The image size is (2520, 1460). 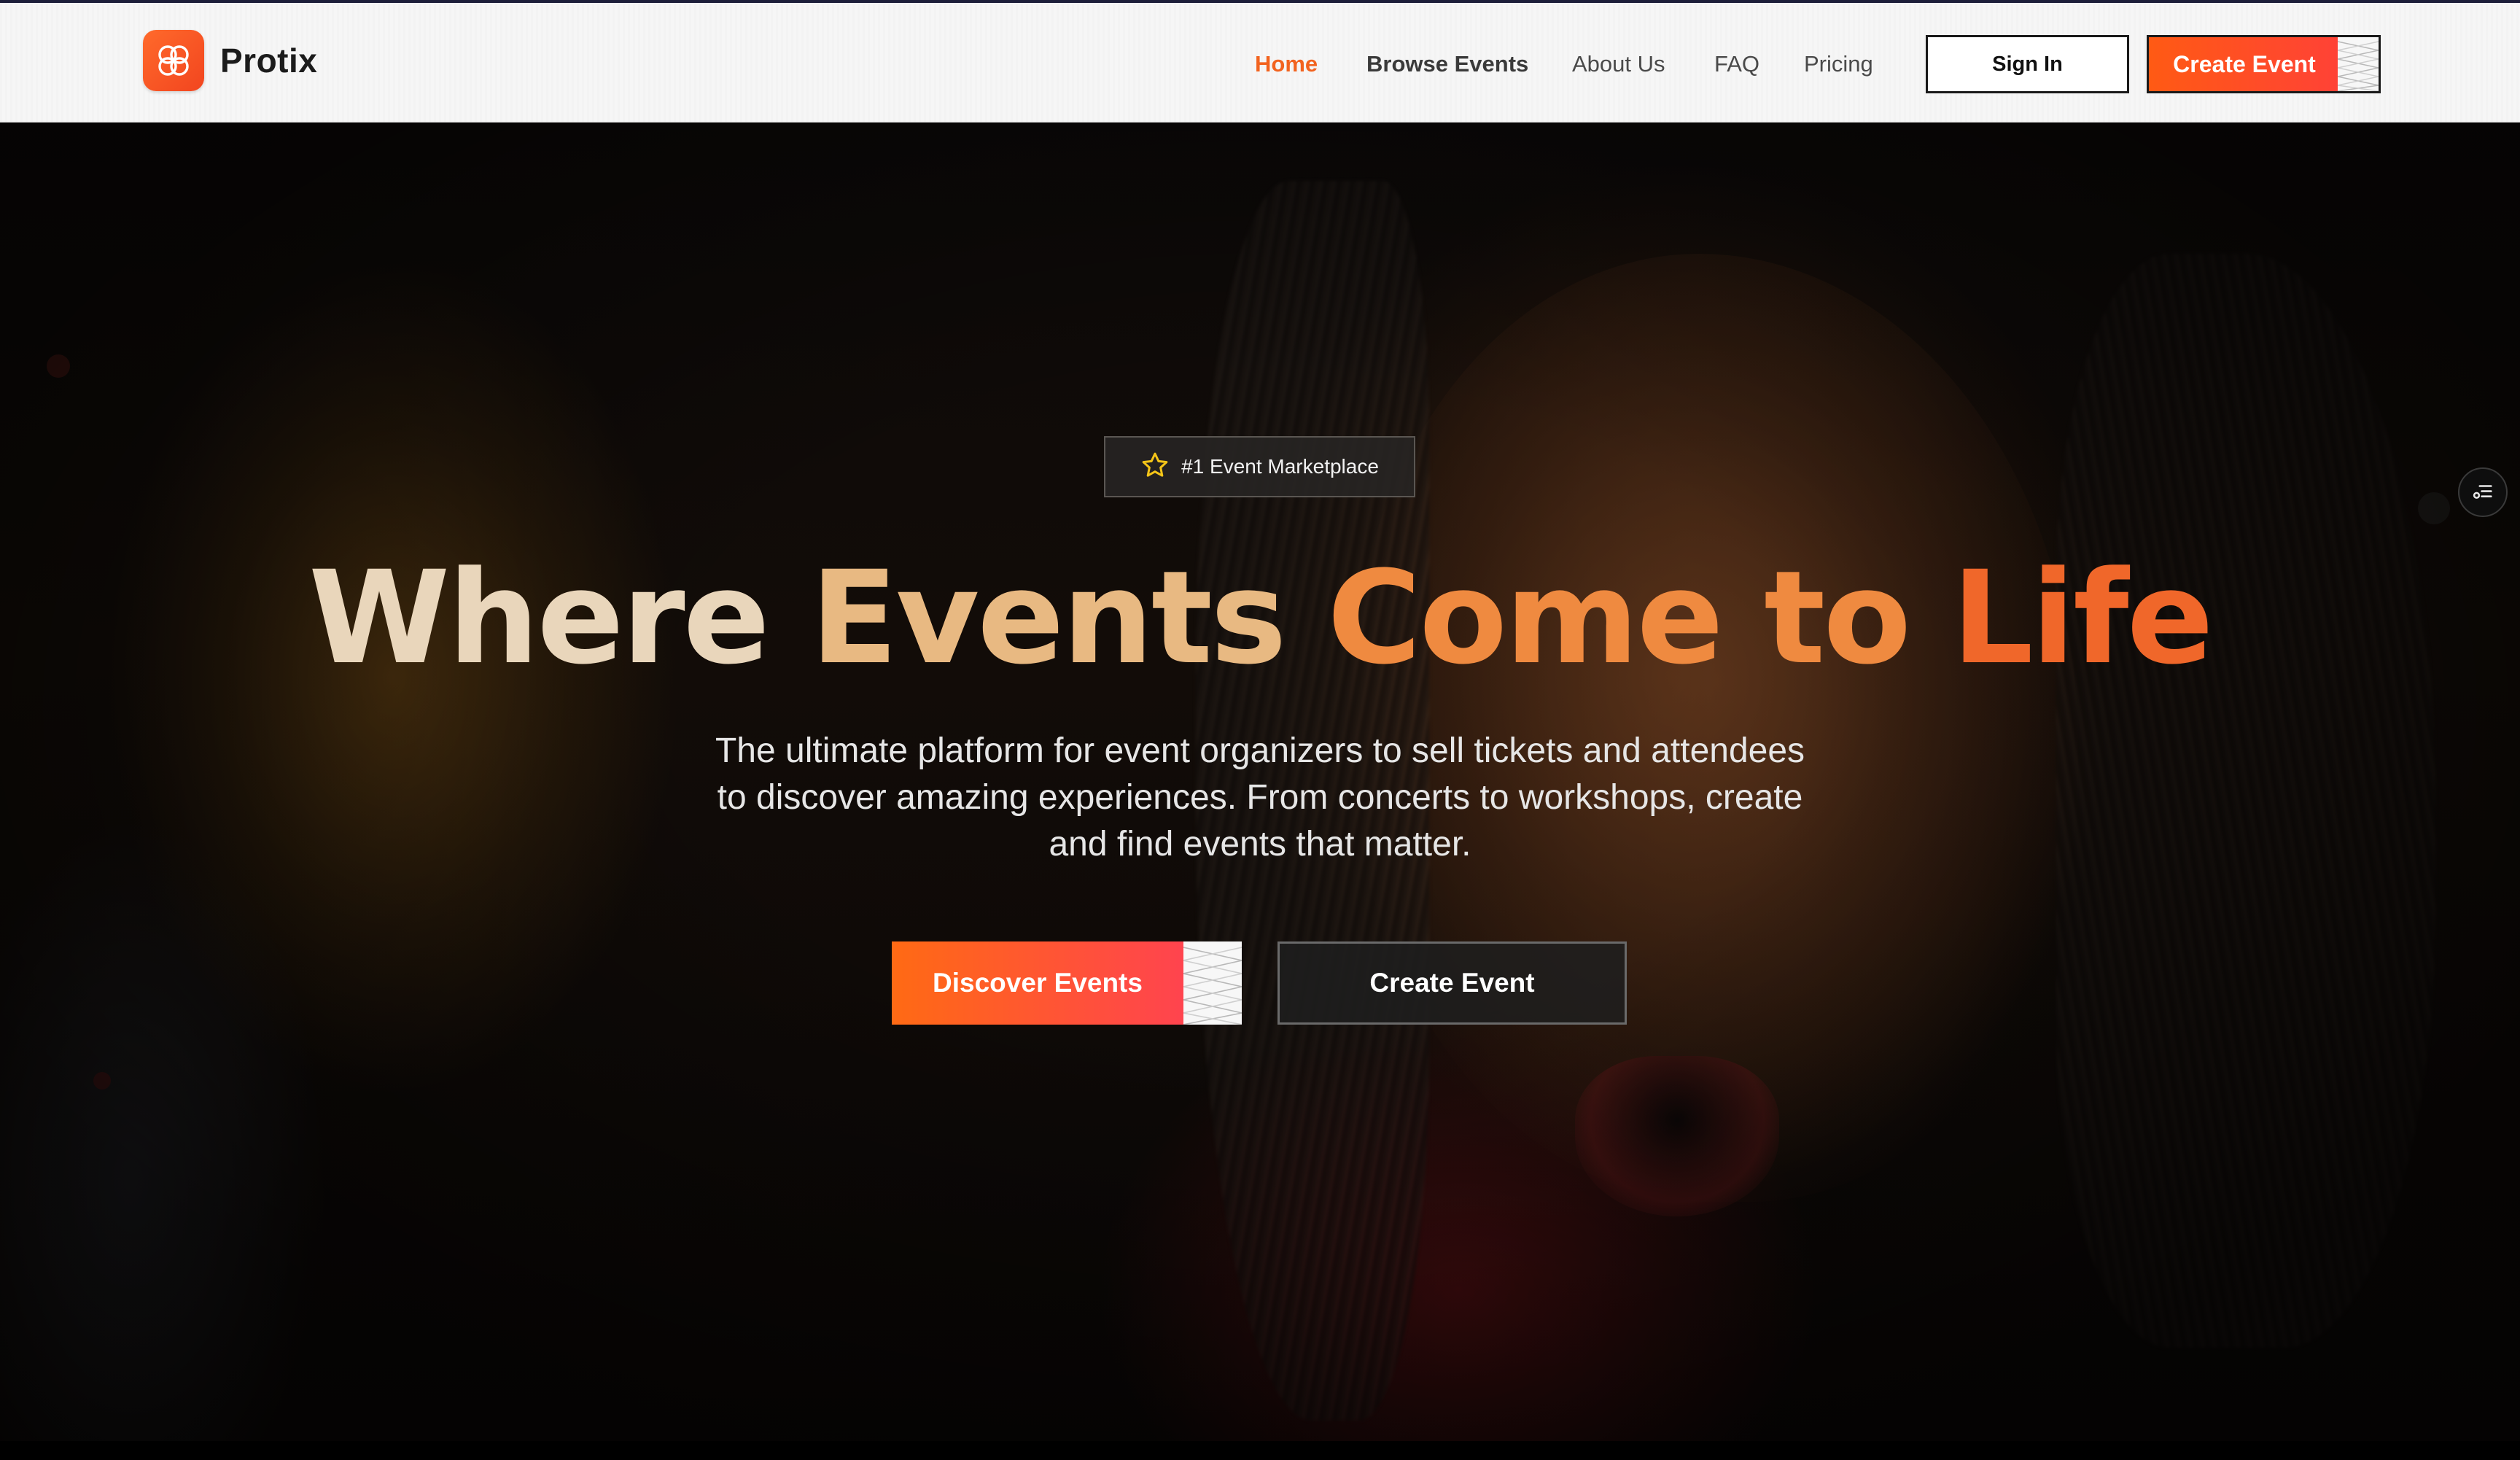 I want to click on headline-part: Events, so click(x=1069, y=618).